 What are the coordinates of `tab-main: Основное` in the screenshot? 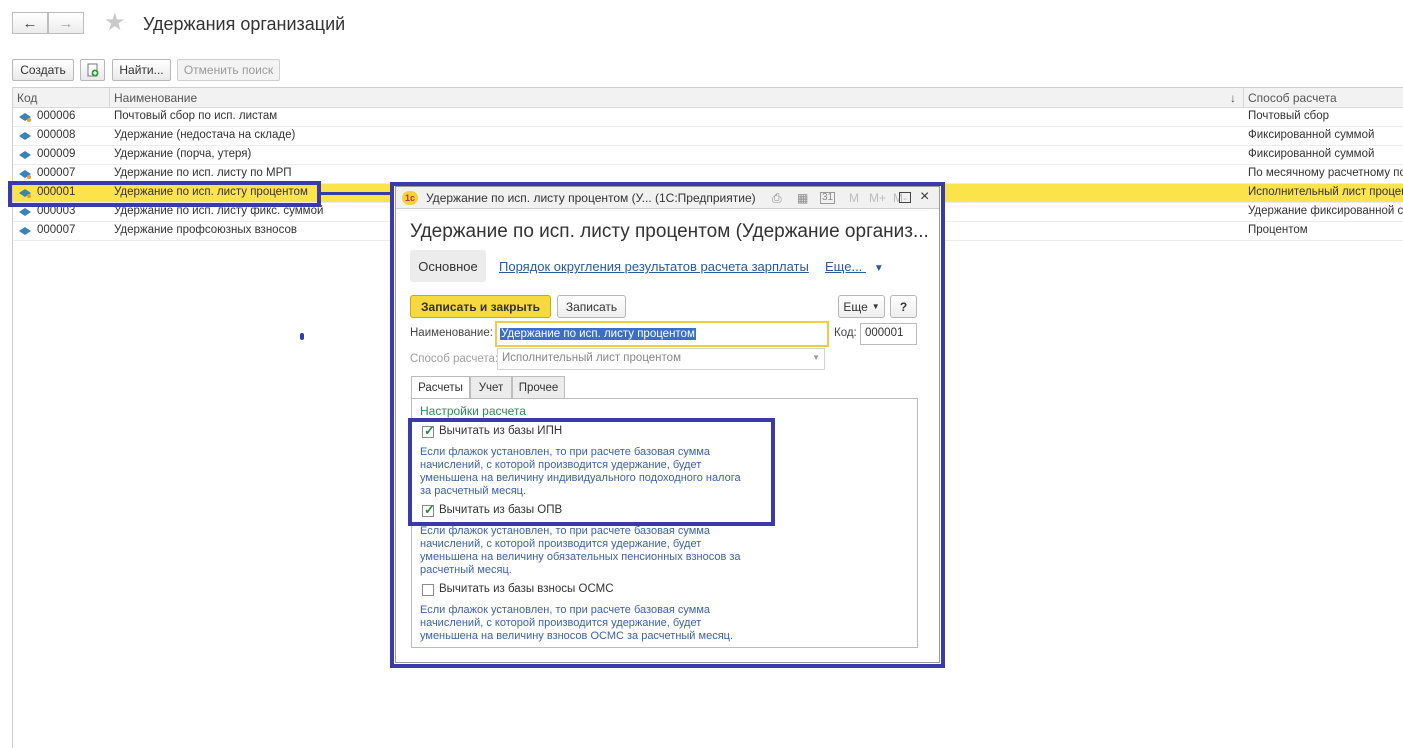 It's located at (448, 266).